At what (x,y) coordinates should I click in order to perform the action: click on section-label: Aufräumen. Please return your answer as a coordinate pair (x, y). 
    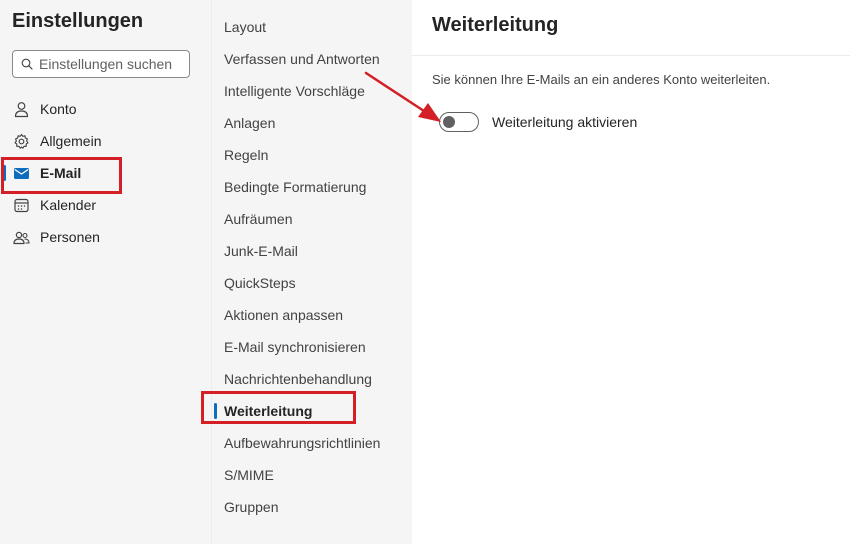
    Looking at the image, I should click on (258, 219).